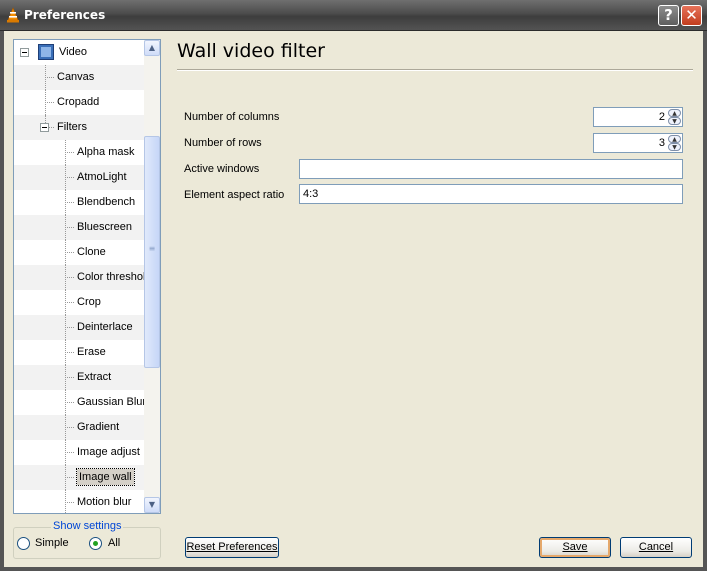 The width and height of the screenshot is (707, 571). Describe the element at coordinates (79, 202) in the screenshot. I see `tree-item-blendbench: Blendbench` at that location.